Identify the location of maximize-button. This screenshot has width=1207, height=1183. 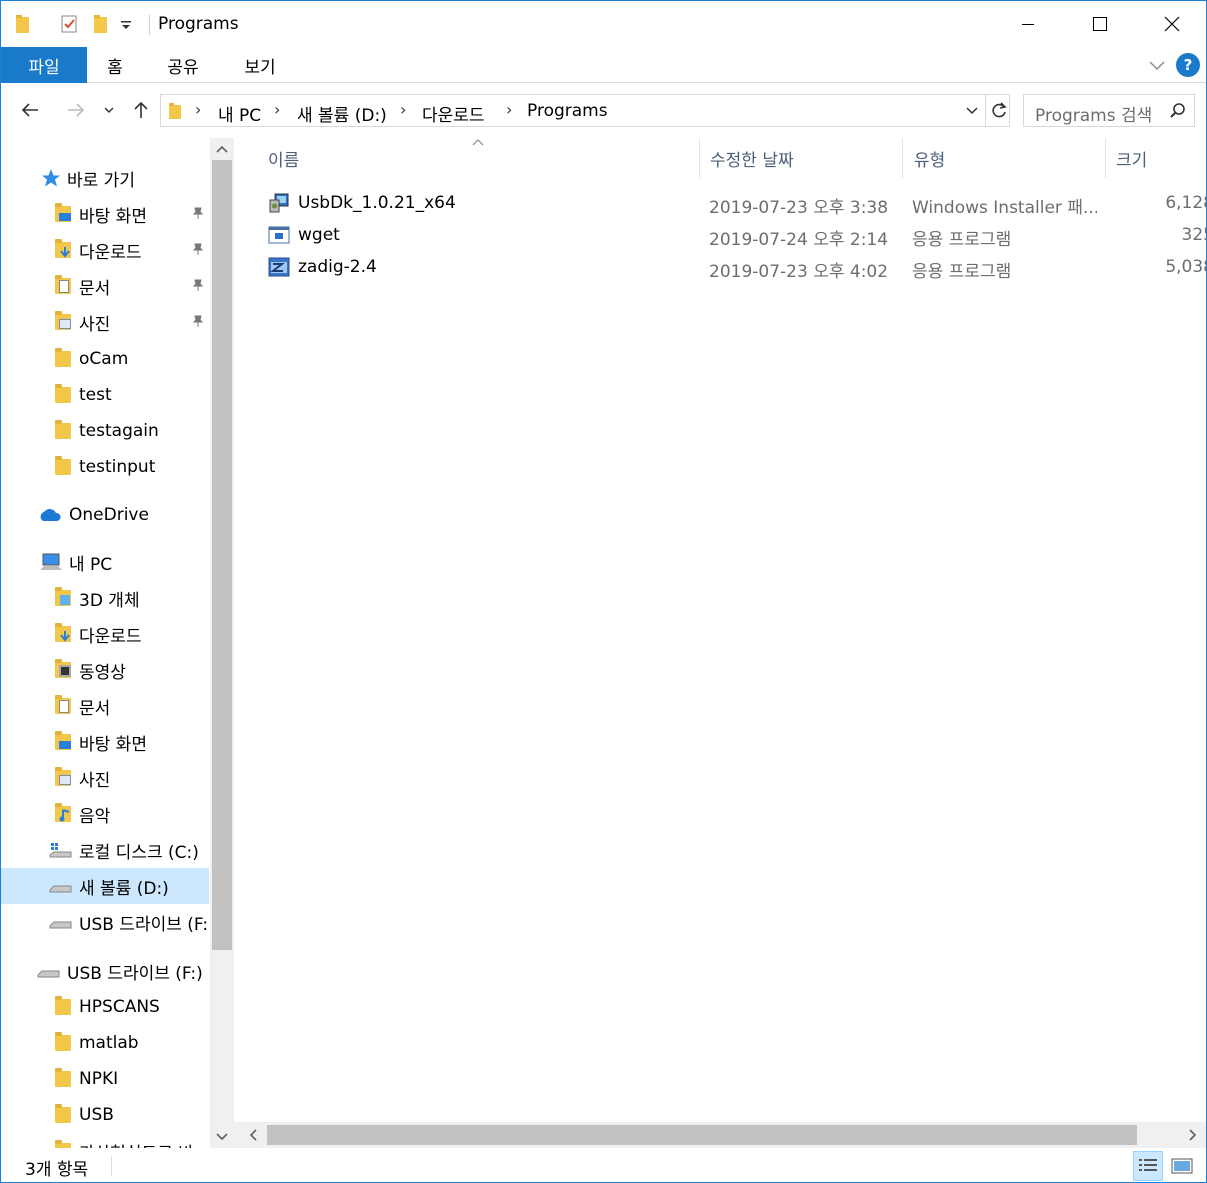
(1100, 24).